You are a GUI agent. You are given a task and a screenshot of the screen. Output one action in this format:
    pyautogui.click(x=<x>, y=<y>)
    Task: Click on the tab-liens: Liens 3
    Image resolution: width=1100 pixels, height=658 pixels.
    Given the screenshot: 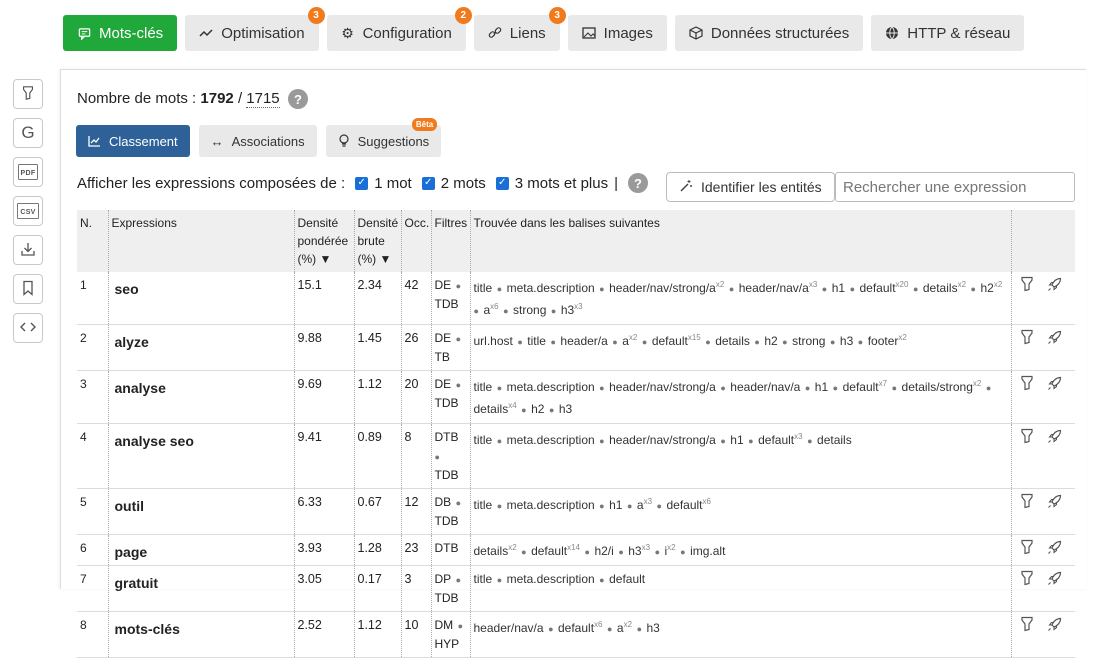 What is the action you would take?
    pyautogui.click(x=519, y=29)
    